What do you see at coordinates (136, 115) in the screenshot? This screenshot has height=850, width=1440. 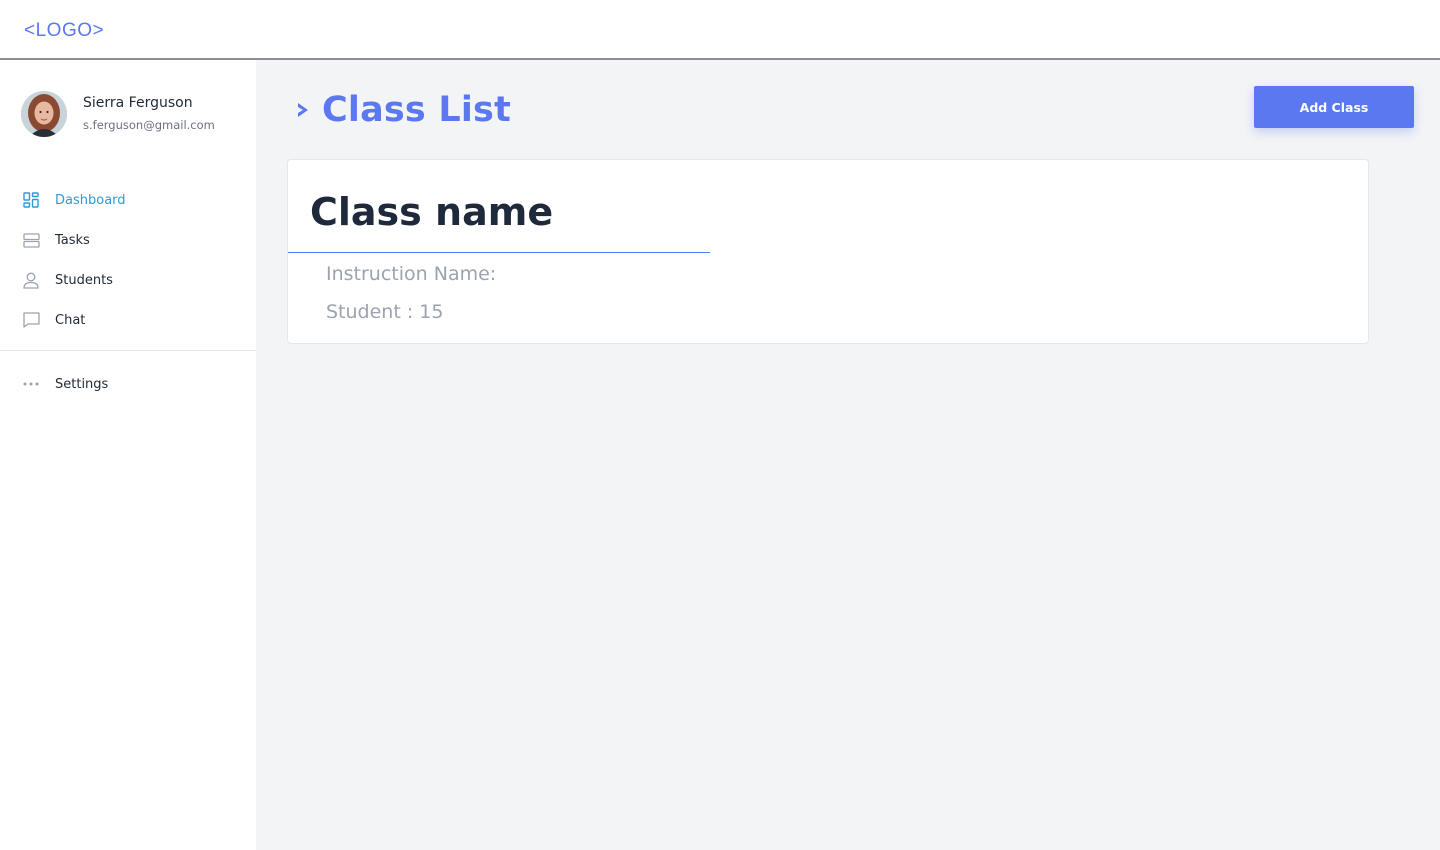 I see `user-profile: Sierra Ferguson s.ferguson@gmail.com` at bounding box center [136, 115].